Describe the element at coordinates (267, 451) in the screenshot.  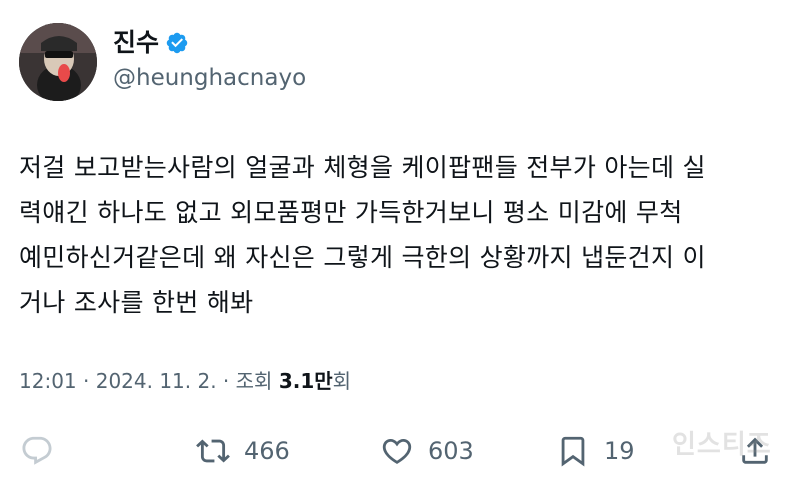
I see `retweet-count: 466` at that location.